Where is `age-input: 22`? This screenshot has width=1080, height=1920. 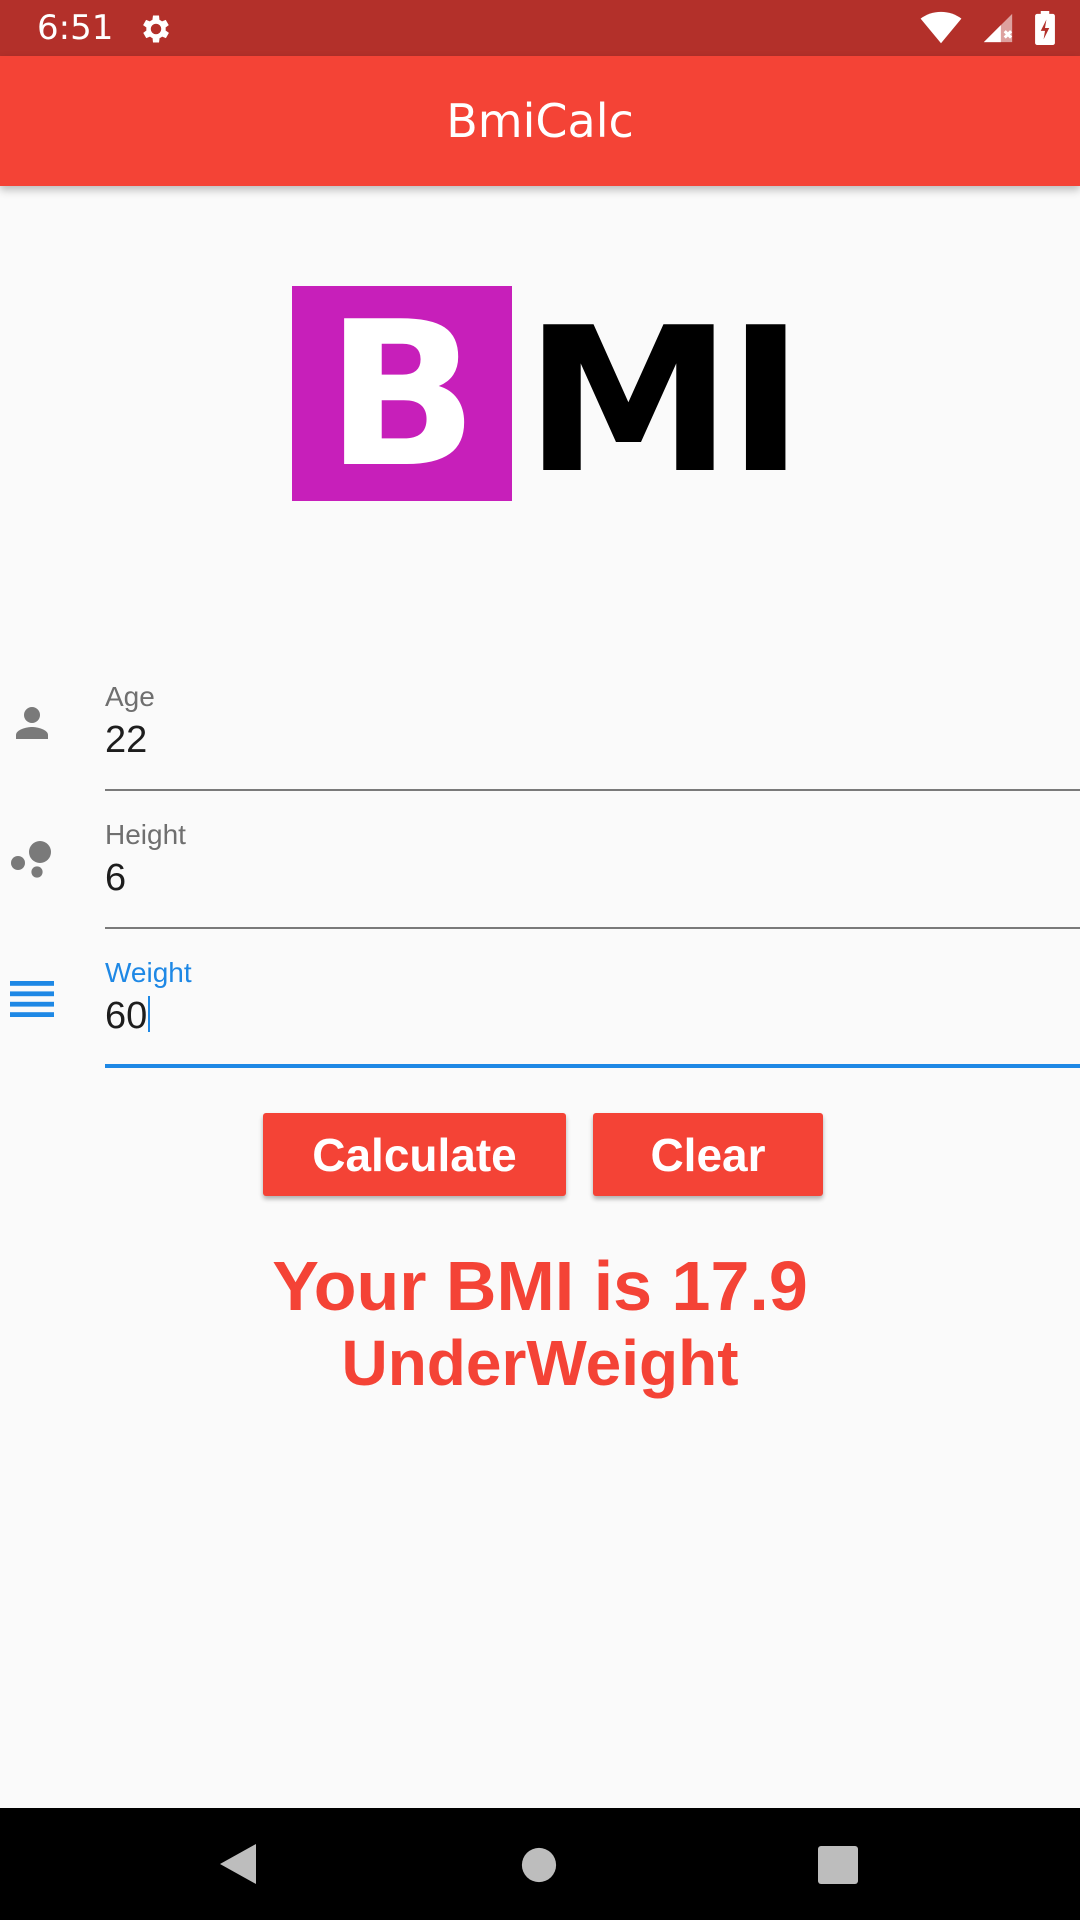 age-input: 22 is located at coordinates (126, 740).